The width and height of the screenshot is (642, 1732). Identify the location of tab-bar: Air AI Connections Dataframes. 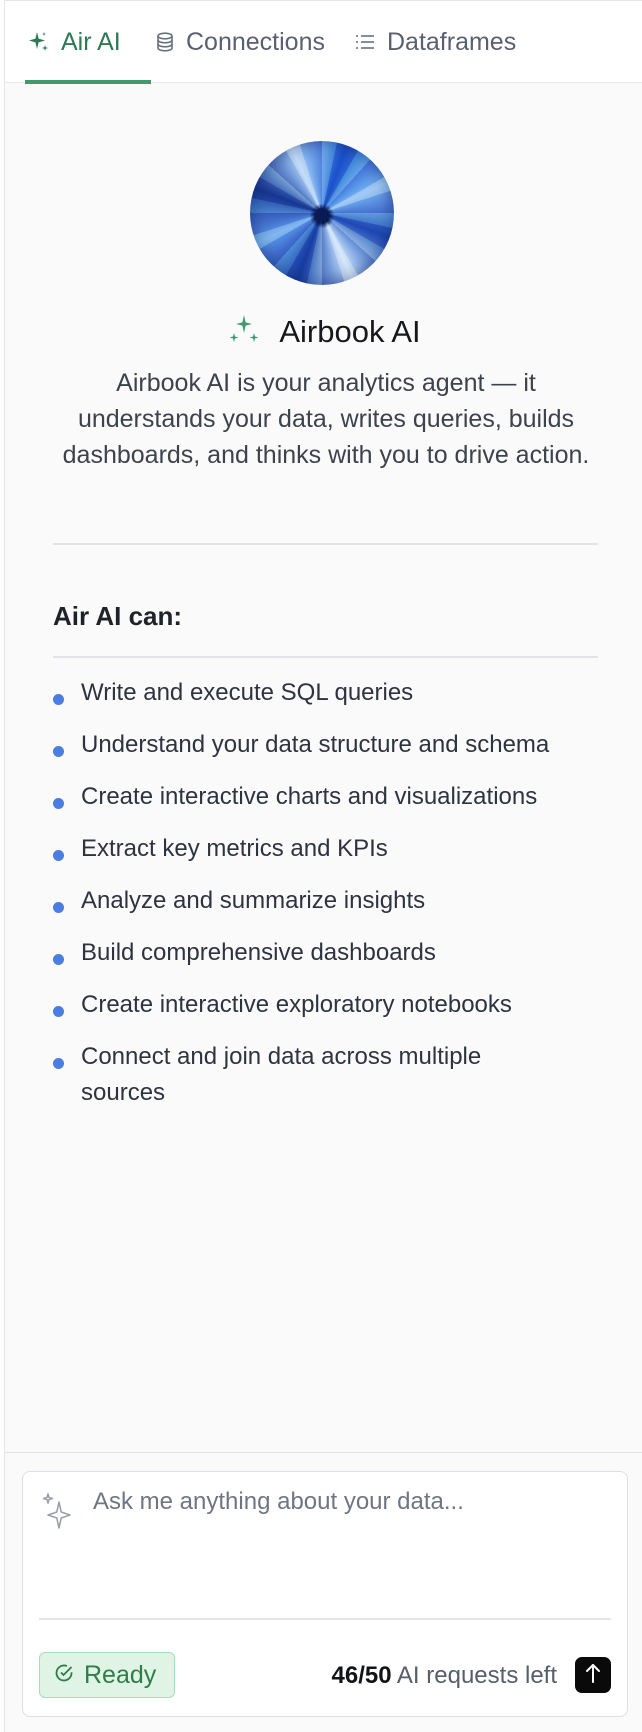
(323, 42).